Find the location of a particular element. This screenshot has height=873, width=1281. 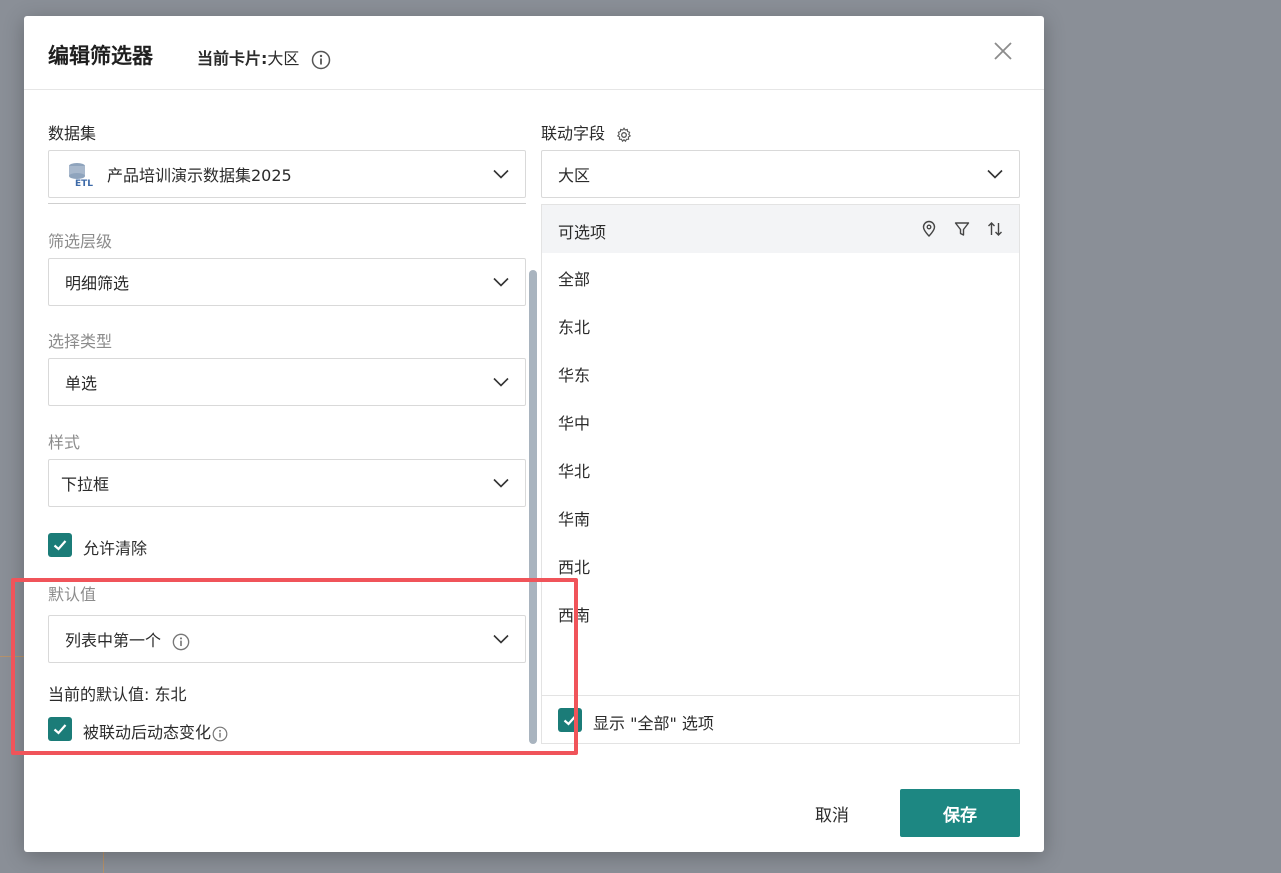

options-header-title: 可选项 is located at coordinates (582, 232).